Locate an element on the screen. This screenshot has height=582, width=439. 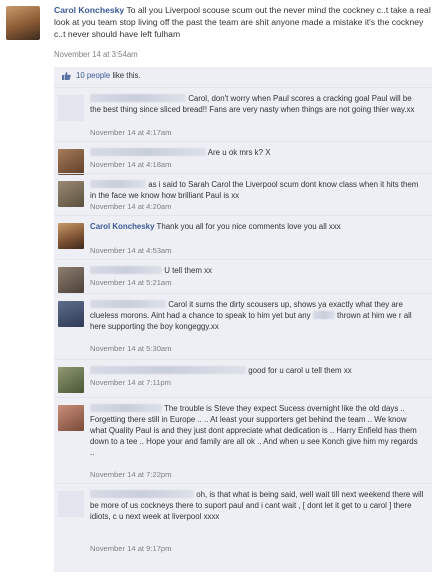
likes-row: 10 people like this. is located at coordinates (243, 76).